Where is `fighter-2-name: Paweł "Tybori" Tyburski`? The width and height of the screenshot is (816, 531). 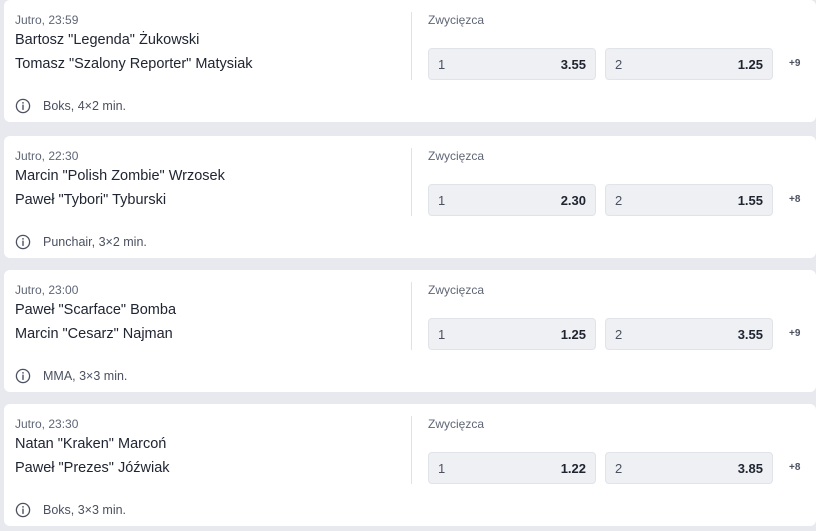
fighter-2-name: Paweł "Tybori" Tyburski is located at coordinates (90, 200).